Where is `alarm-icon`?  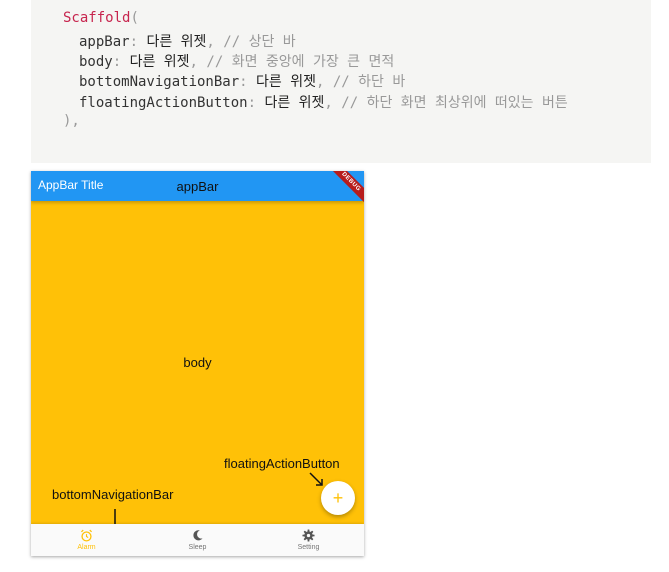 alarm-icon is located at coordinates (86, 535).